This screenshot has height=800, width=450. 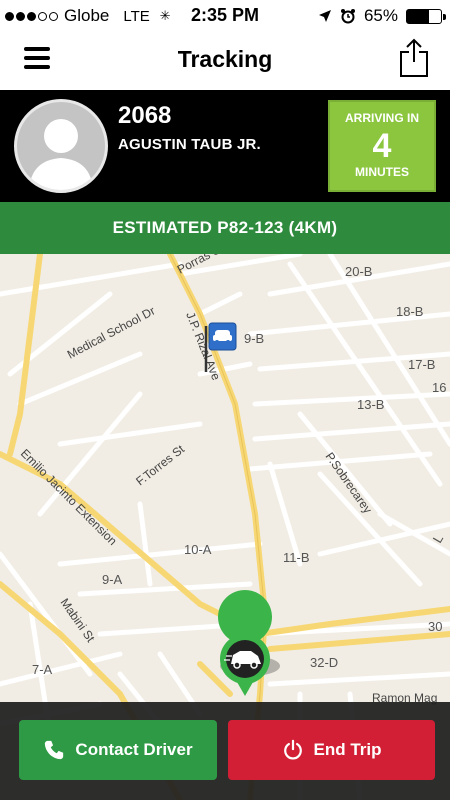 I want to click on phone-icon, so click(x=54, y=750).